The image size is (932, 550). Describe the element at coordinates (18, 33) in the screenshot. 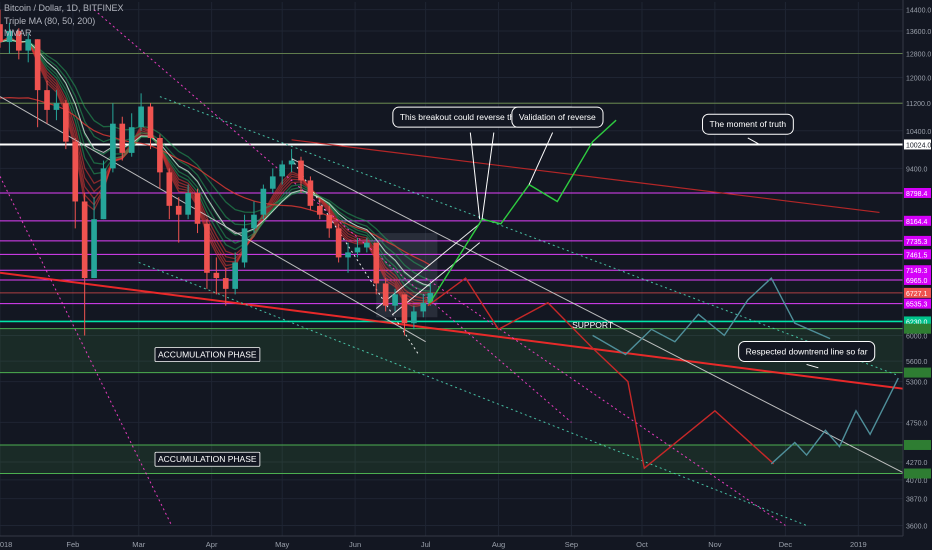

I see `indicator-mmar: MMAR` at that location.